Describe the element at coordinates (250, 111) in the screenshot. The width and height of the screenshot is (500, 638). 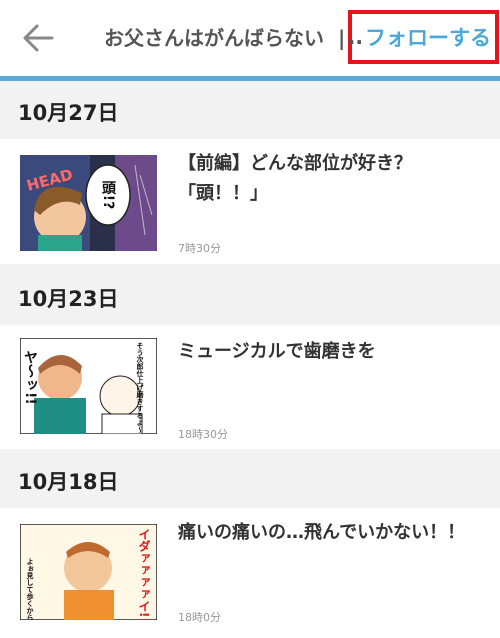
I see `date-heading: 10月27日` at that location.